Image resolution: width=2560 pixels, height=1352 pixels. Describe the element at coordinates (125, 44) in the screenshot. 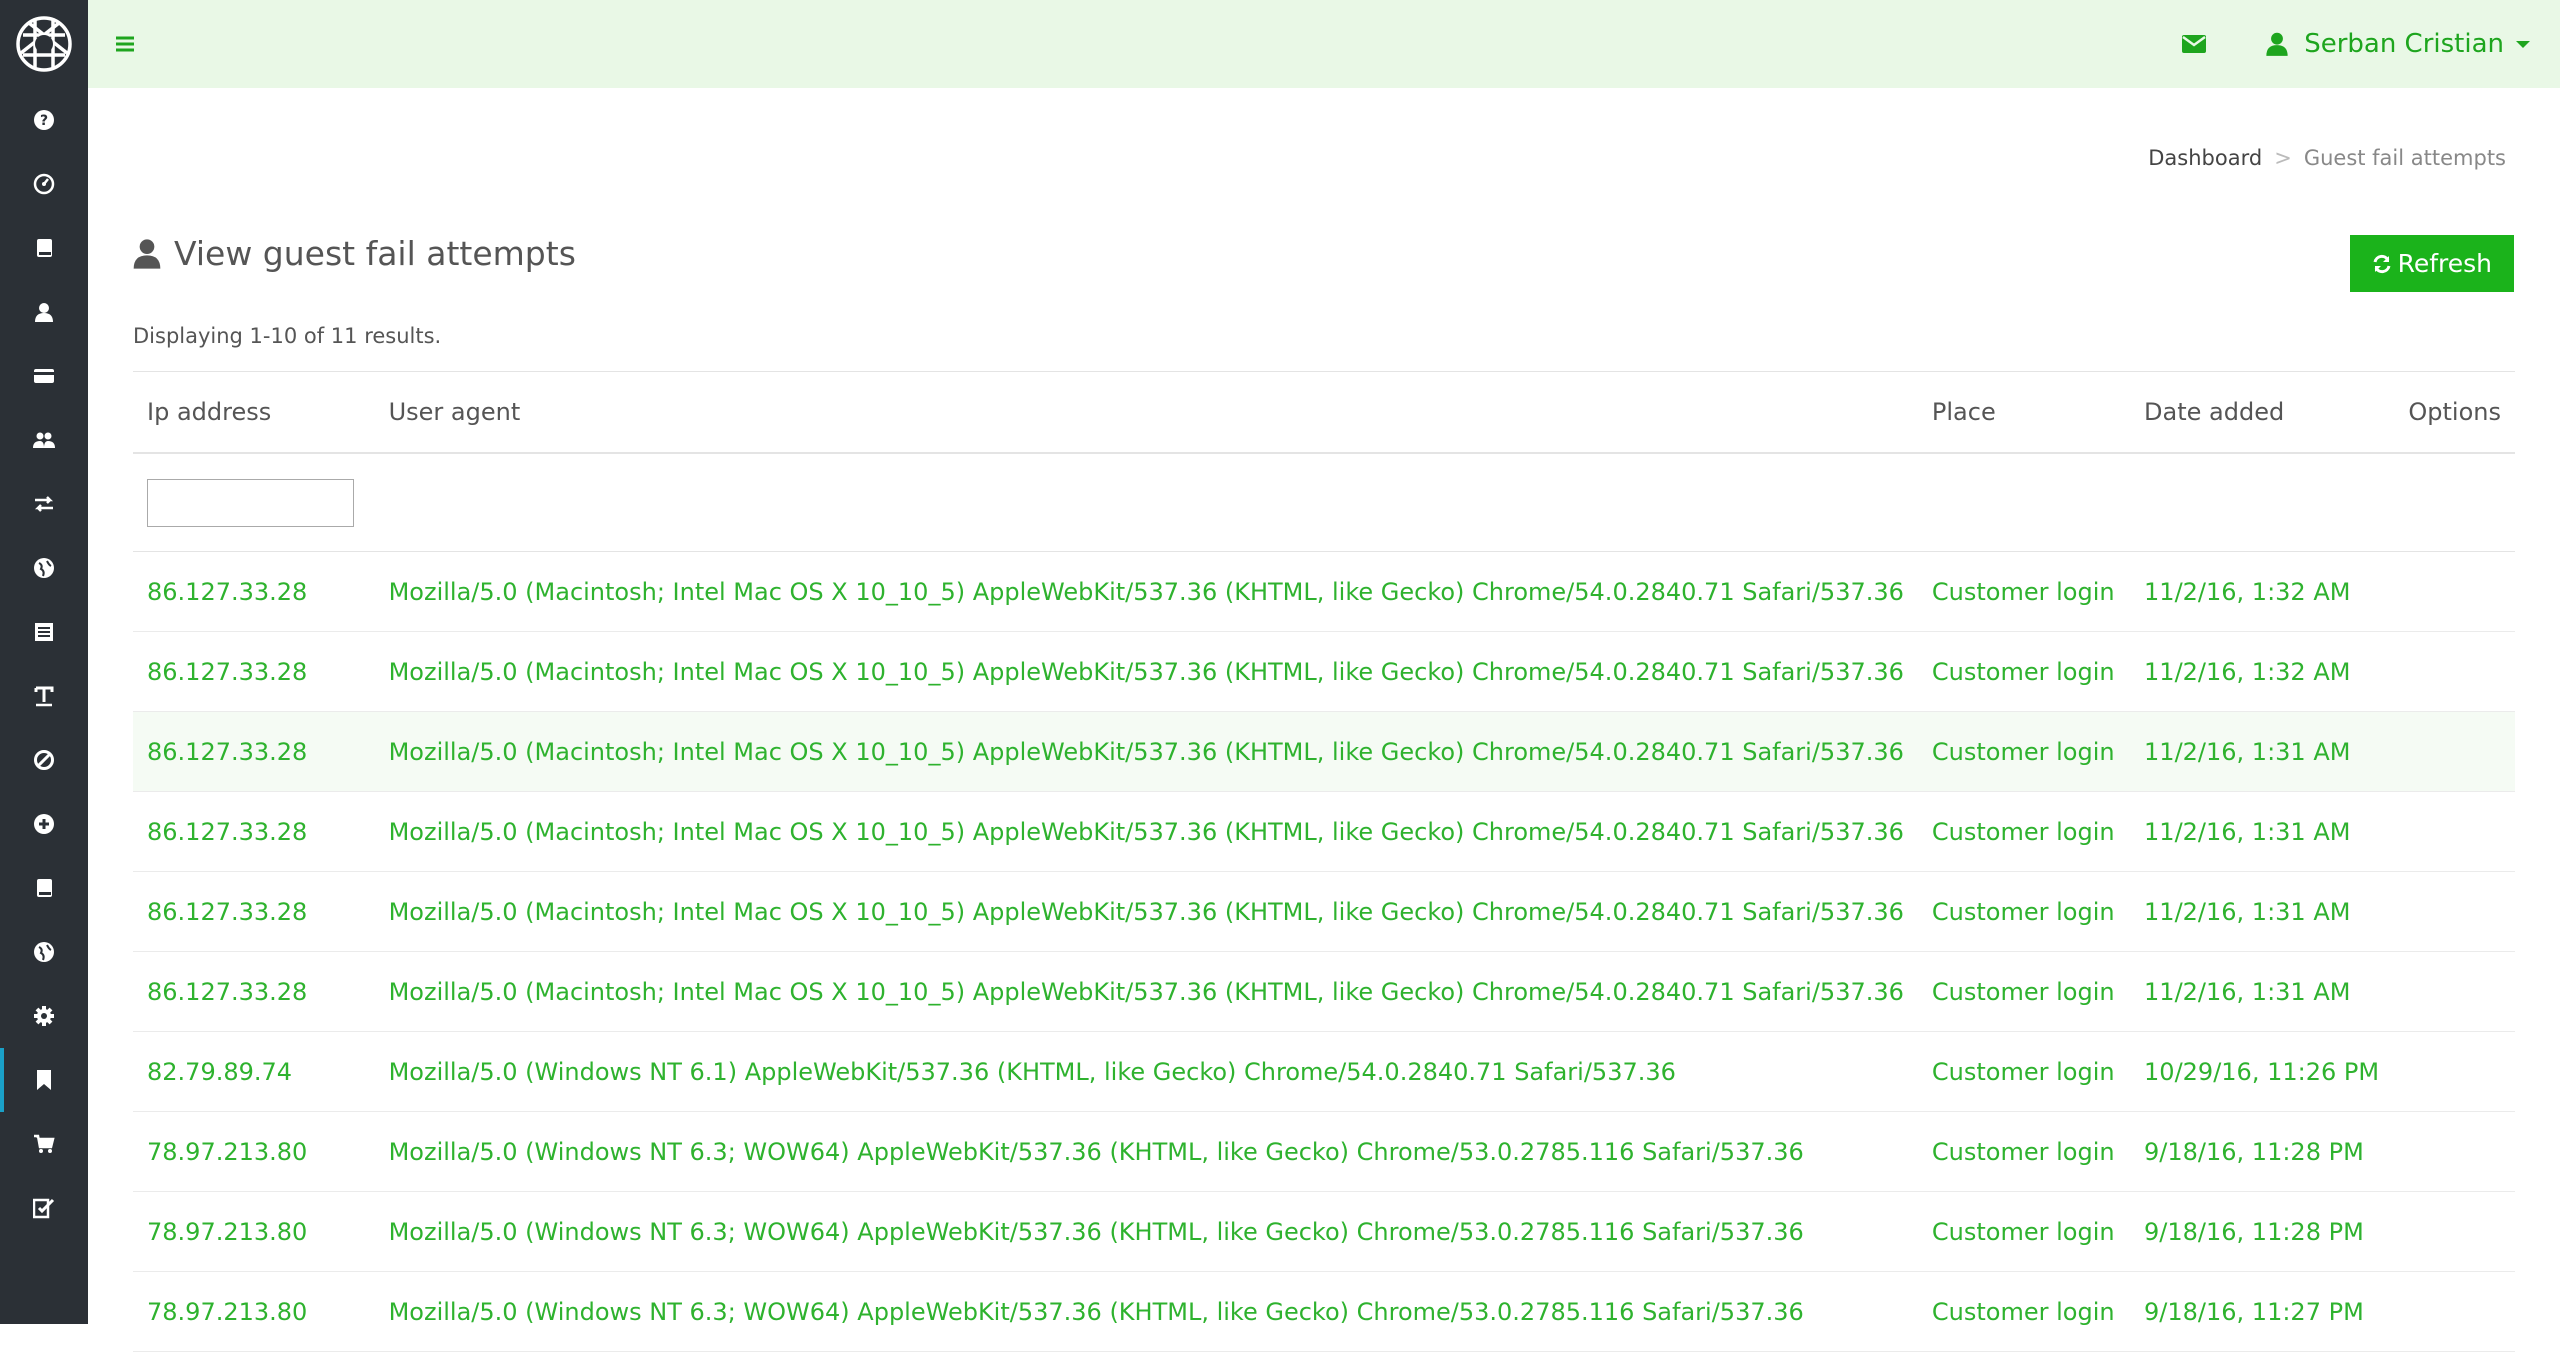

I see `hamburger-menu-icon` at that location.